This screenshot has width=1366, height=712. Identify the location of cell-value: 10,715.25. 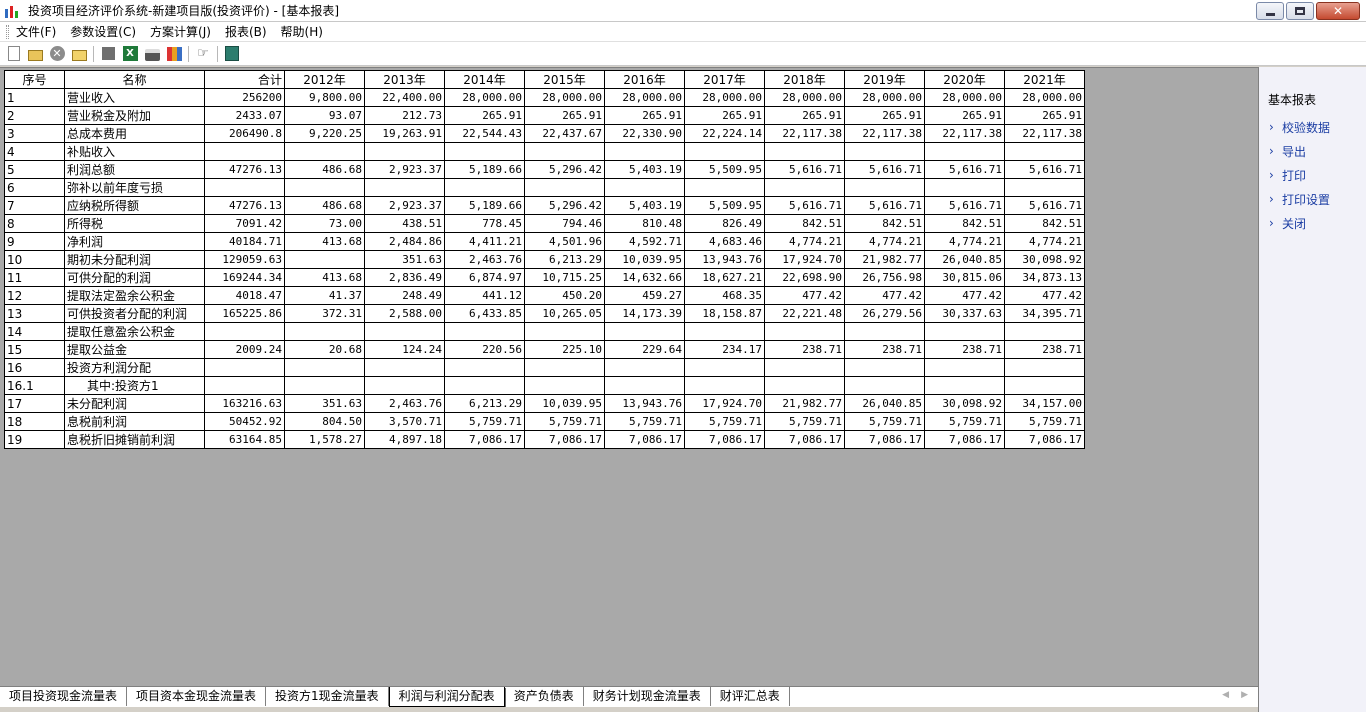
(564, 277).